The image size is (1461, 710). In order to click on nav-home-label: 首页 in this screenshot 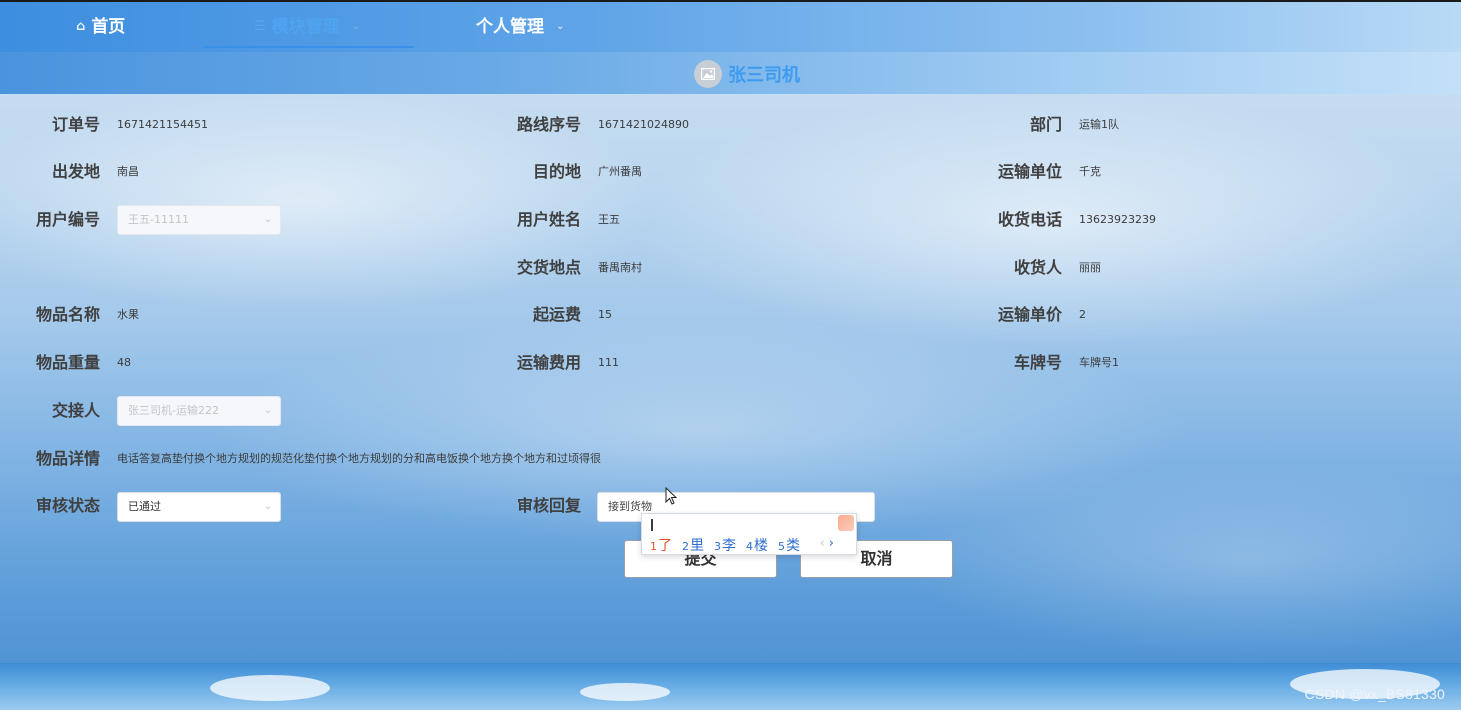, I will do `click(108, 27)`.